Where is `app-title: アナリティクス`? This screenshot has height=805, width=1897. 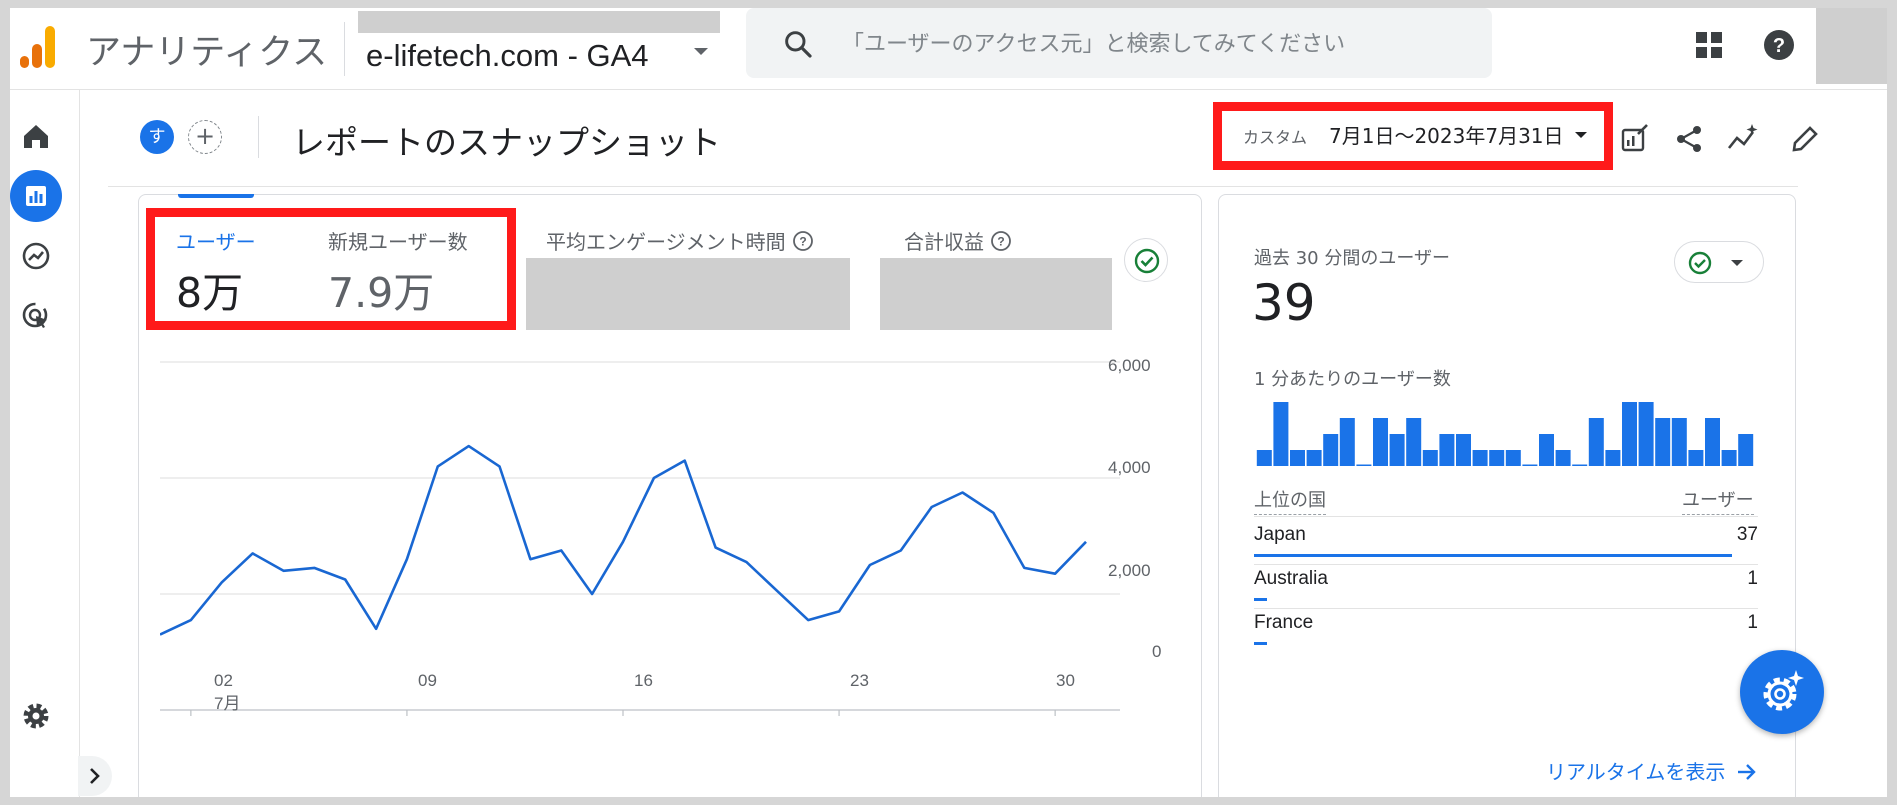 app-title: アナリティクス is located at coordinates (207, 53).